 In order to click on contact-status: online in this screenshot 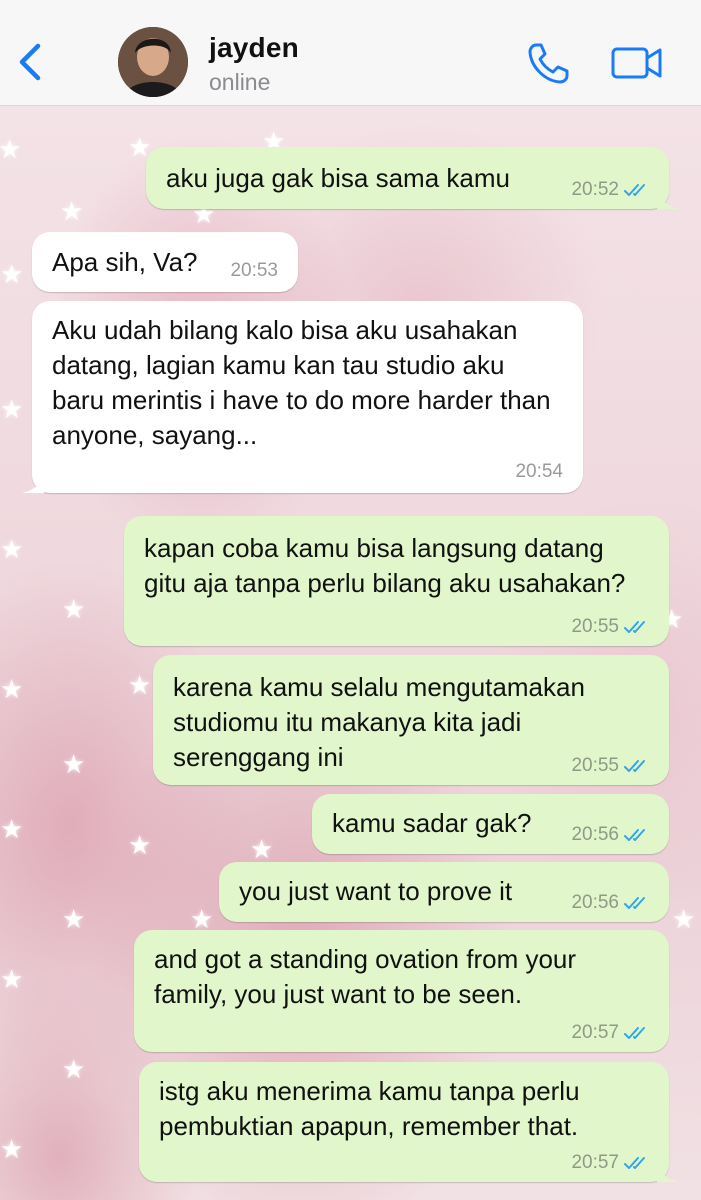, I will do `click(240, 82)`.